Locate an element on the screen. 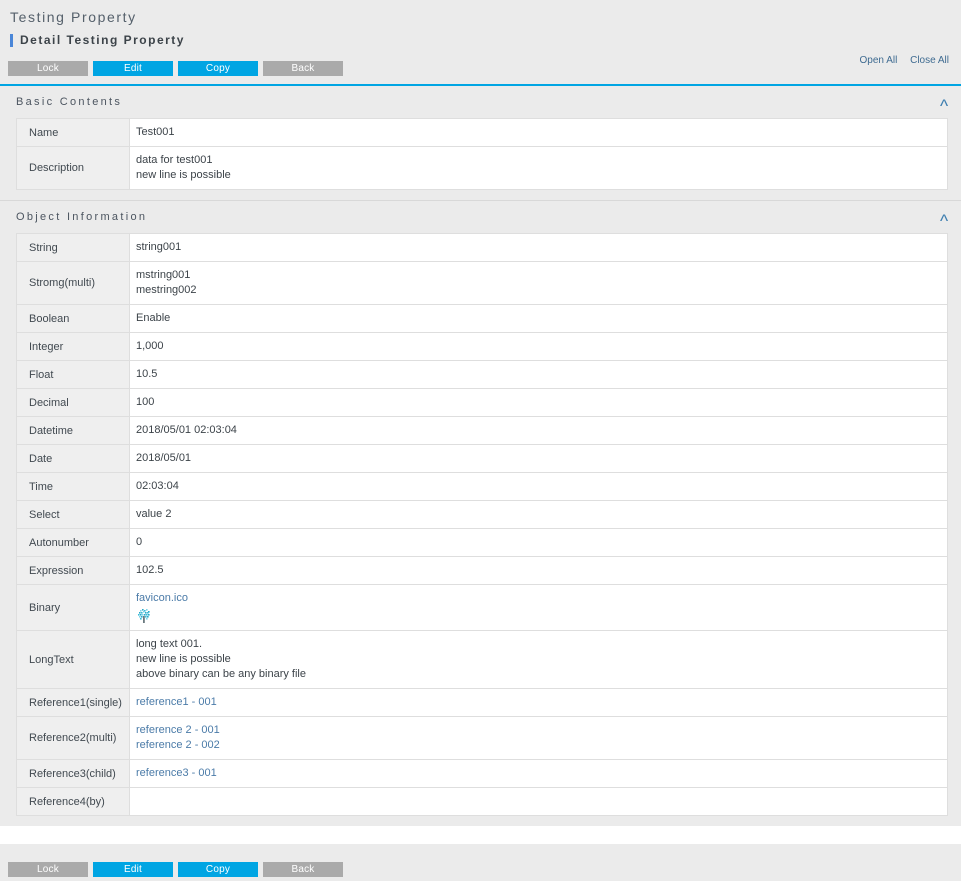  open-all-link: Open All is located at coordinates (879, 60).